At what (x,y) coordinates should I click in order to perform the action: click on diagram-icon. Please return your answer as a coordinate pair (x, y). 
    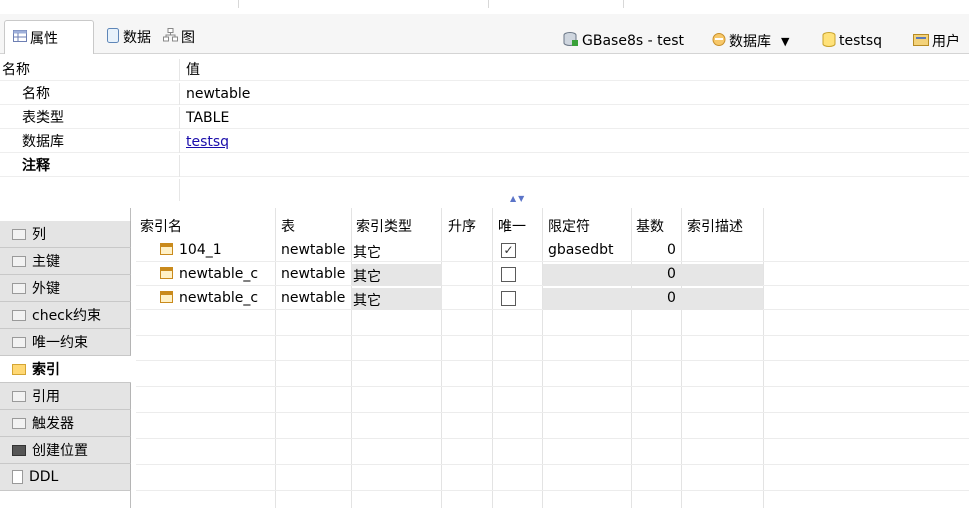
    Looking at the image, I should click on (170, 37).